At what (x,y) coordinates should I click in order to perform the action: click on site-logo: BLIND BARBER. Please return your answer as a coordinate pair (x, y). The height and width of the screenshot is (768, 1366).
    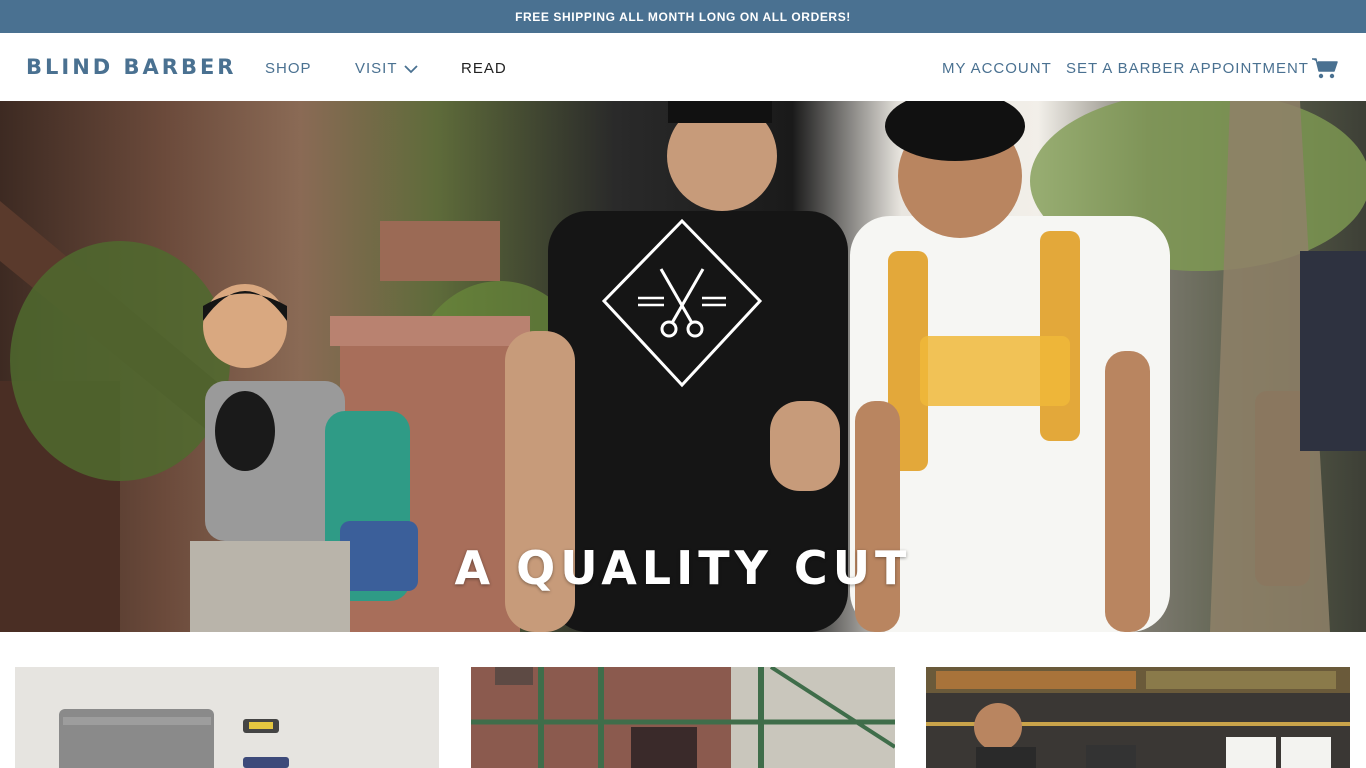
    Looking at the image, I should click on (131, 67).